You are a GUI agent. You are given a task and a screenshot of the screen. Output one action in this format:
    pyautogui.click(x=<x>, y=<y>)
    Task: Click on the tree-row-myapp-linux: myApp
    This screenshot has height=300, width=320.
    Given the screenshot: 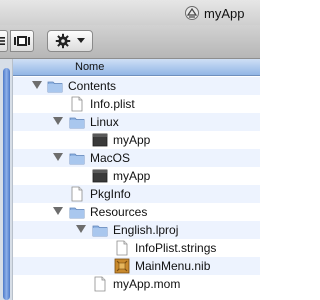 What is the action you would take?
    pyautogui.click(x=136, y=140)
    